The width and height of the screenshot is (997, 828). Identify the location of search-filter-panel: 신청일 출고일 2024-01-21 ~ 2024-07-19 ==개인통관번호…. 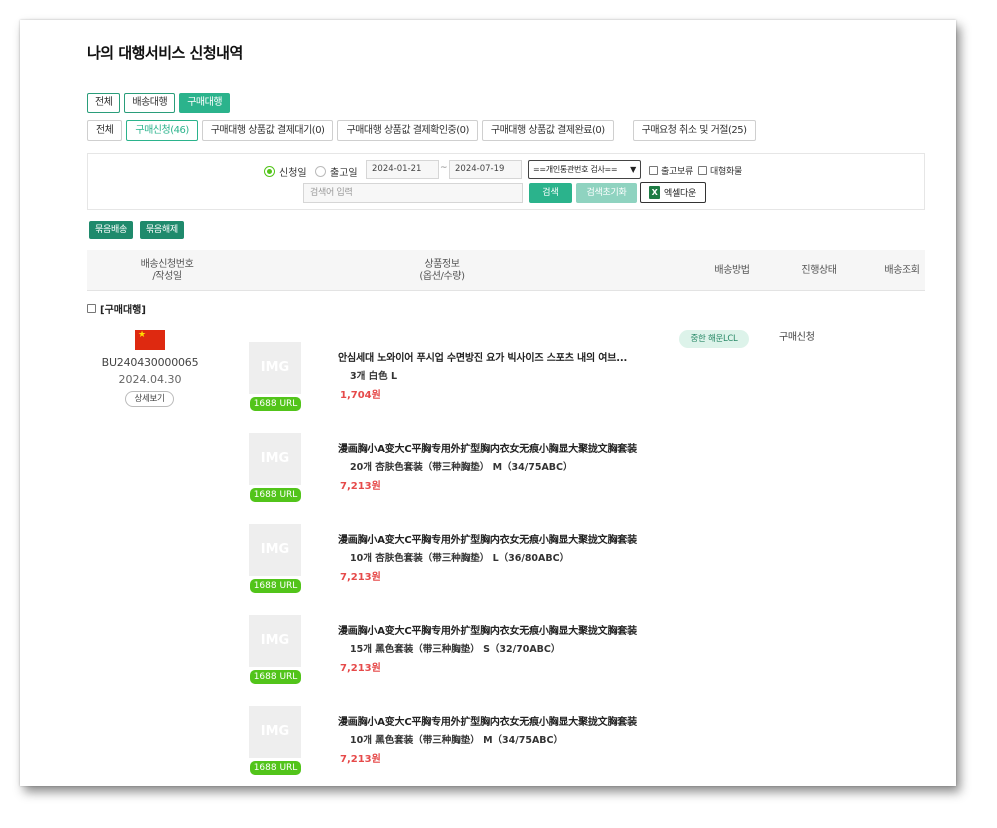
(506, 181).